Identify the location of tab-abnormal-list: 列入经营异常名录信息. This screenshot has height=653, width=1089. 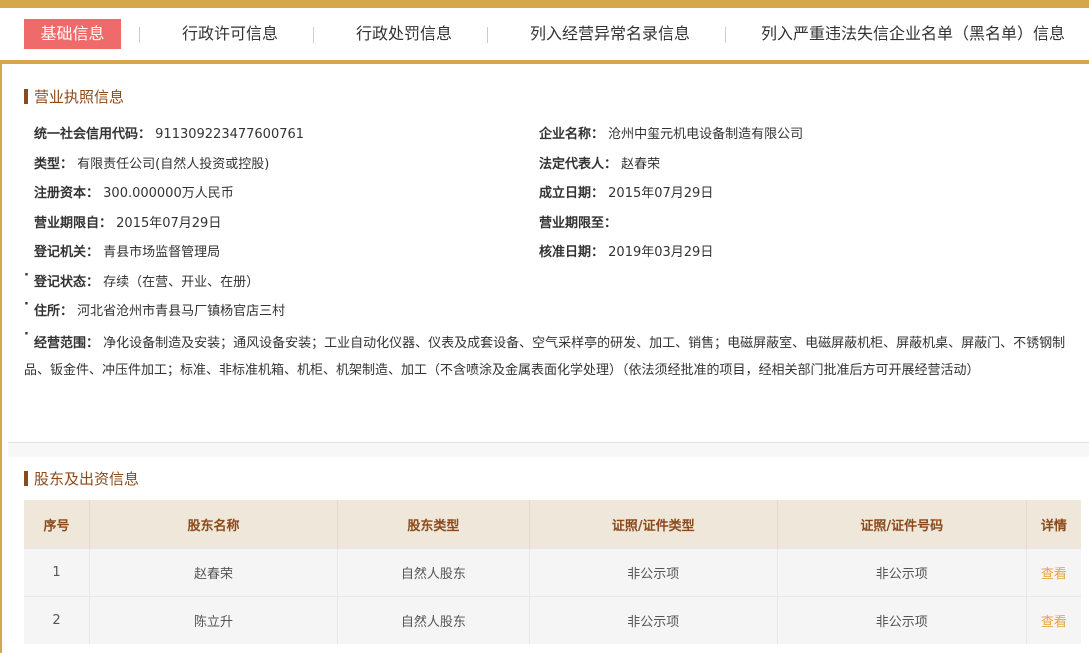
(610, 34).